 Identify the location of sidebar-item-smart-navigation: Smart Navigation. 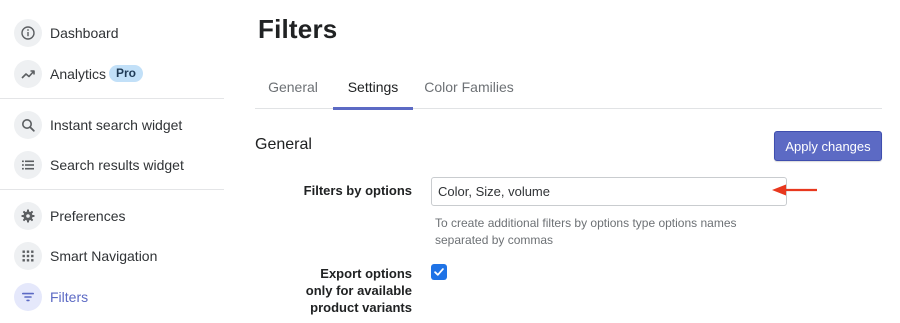
(112, 256).